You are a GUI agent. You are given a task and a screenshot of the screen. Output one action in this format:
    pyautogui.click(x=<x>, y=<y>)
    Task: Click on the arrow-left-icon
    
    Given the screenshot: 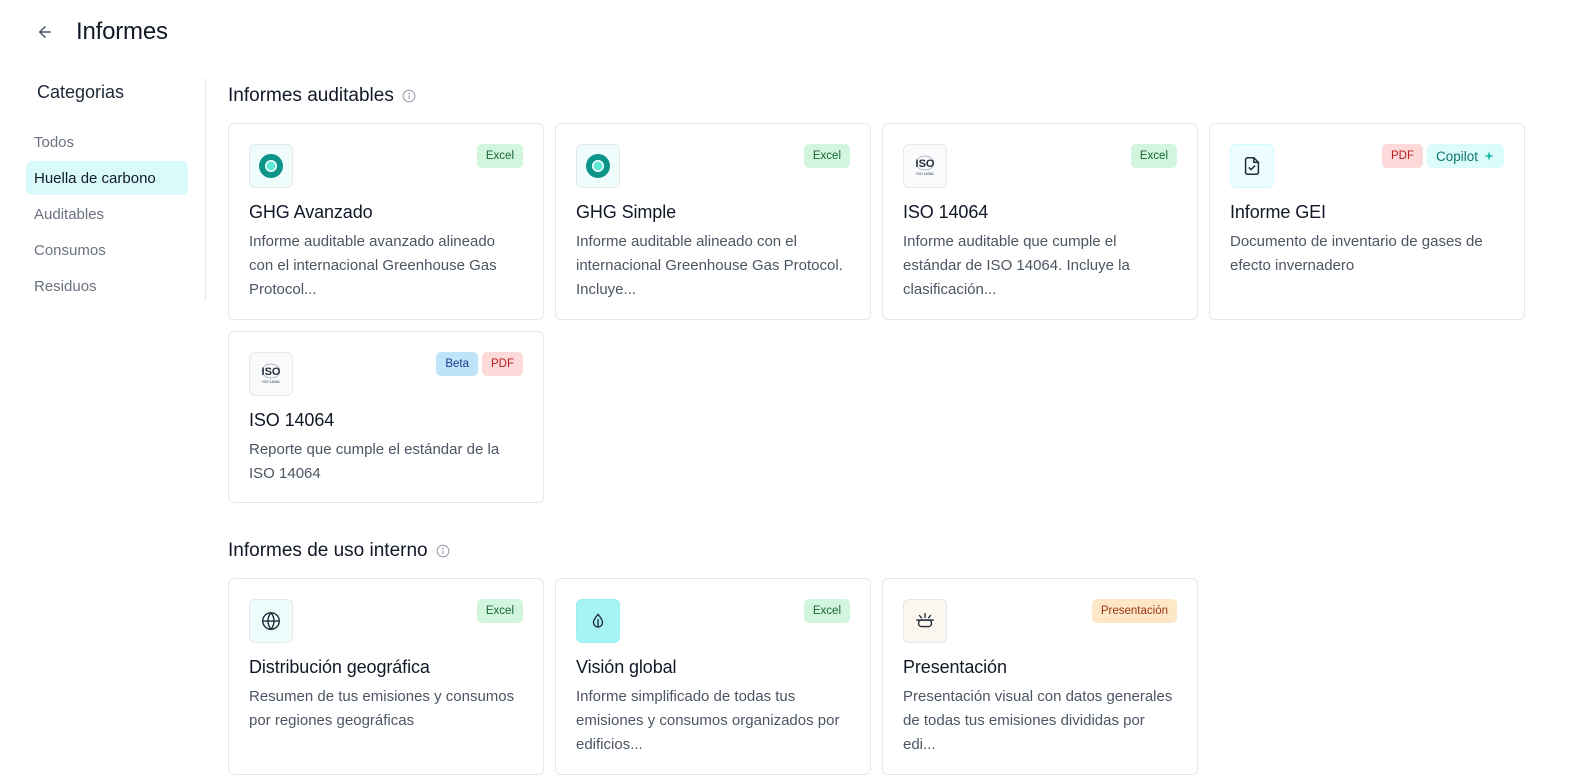 What is the action you would take?
    pyautogui.click(x=45, y=32)
    